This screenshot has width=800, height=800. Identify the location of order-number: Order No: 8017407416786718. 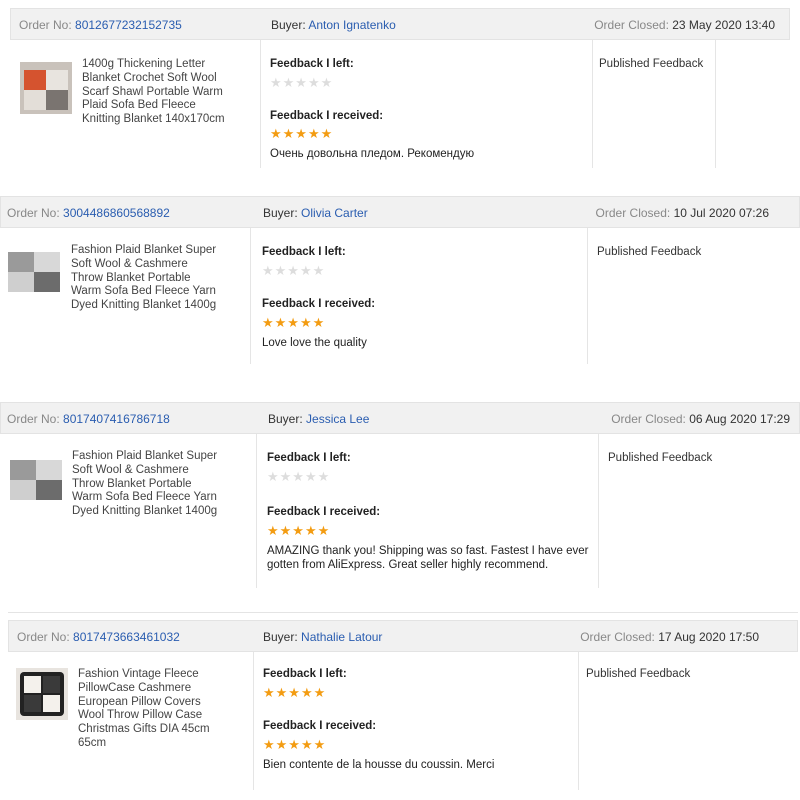
(88, 419).